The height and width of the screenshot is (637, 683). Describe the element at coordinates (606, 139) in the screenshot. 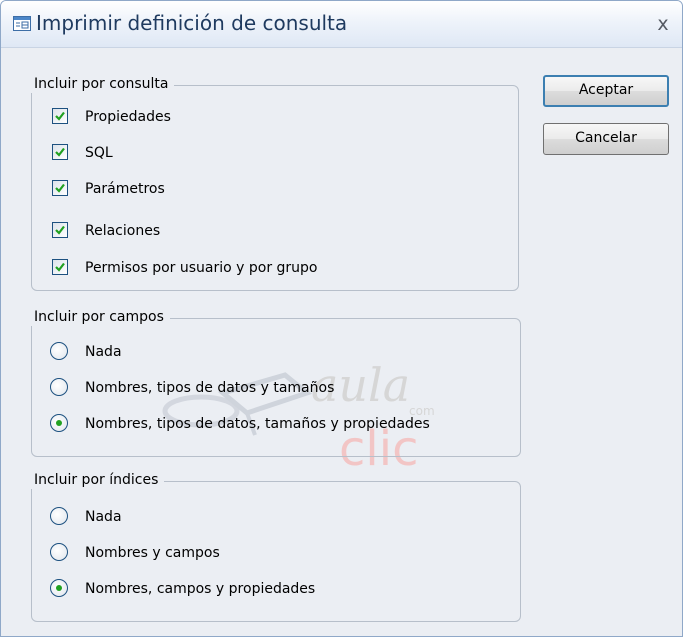

I see `cancel-button: Cancelar` at that location.